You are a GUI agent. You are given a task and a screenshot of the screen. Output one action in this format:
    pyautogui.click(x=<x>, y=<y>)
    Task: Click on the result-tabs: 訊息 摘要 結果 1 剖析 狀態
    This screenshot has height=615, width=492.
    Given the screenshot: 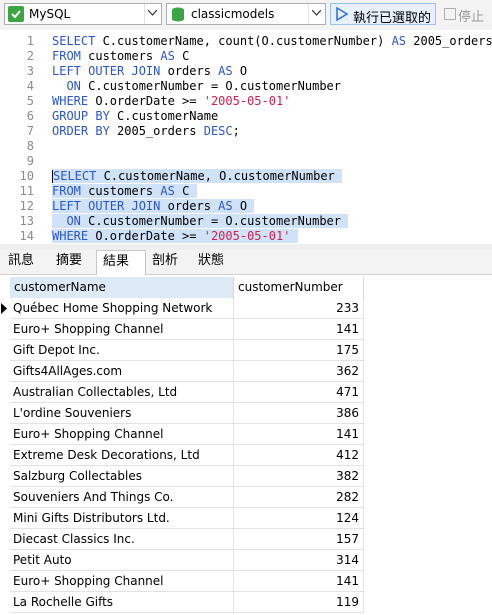 What is the action you would take?
    pyautogui.click(x=246, y=270)
    